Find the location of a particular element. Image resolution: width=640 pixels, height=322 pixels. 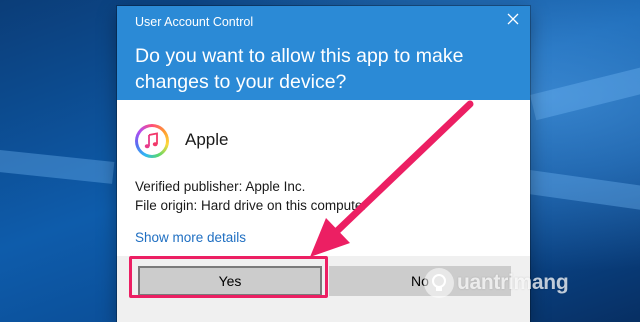

close-icon is located at coordinates (513, 21).